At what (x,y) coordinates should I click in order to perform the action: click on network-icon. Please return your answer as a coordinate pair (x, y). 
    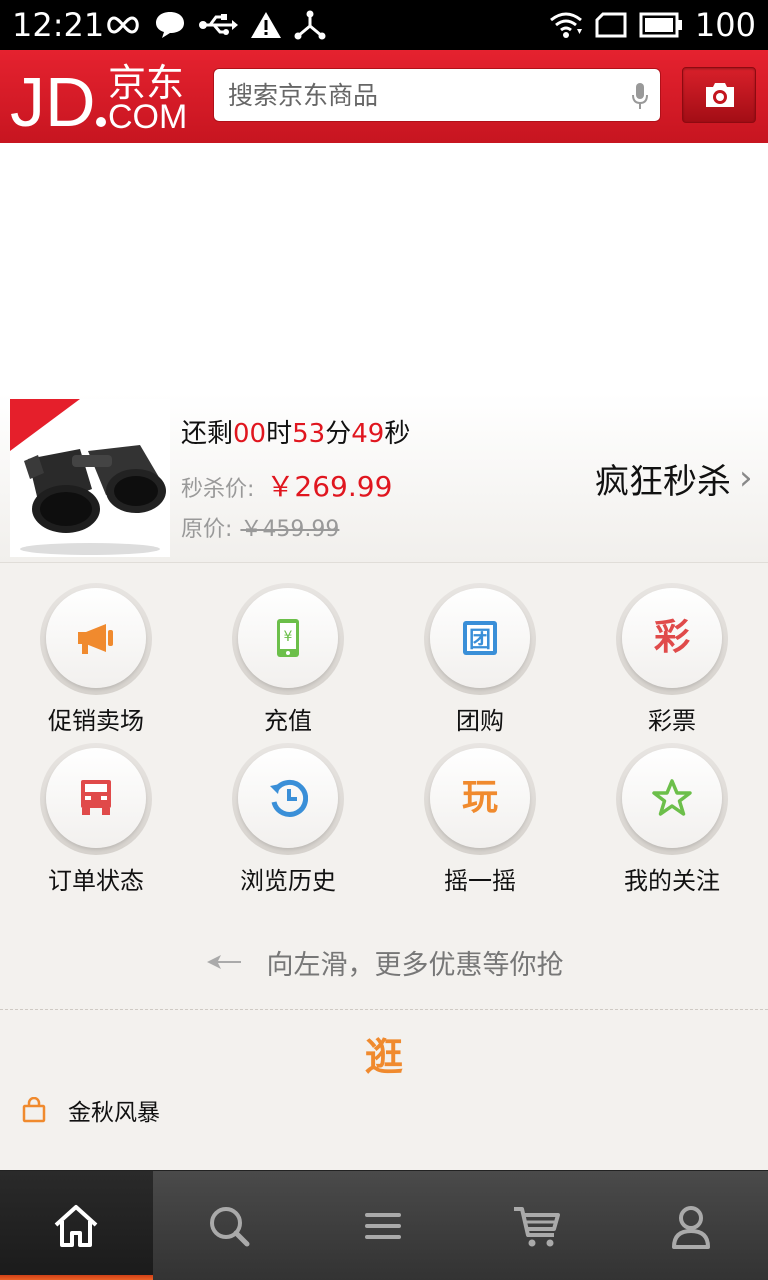
    Looking at the image, I should click on (310, 25).